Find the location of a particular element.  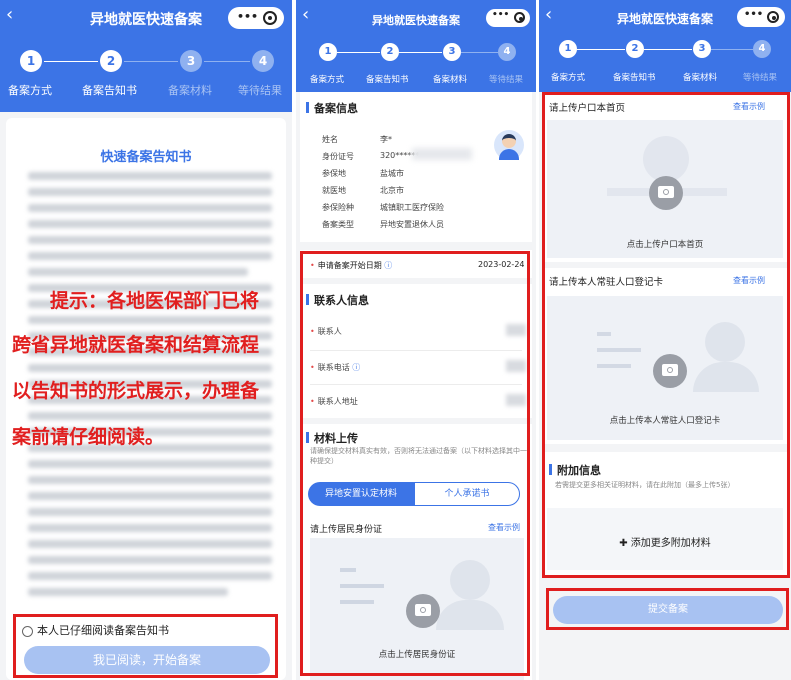

submit-filing-button: 提交备案 is located at coordinates (668, 610).